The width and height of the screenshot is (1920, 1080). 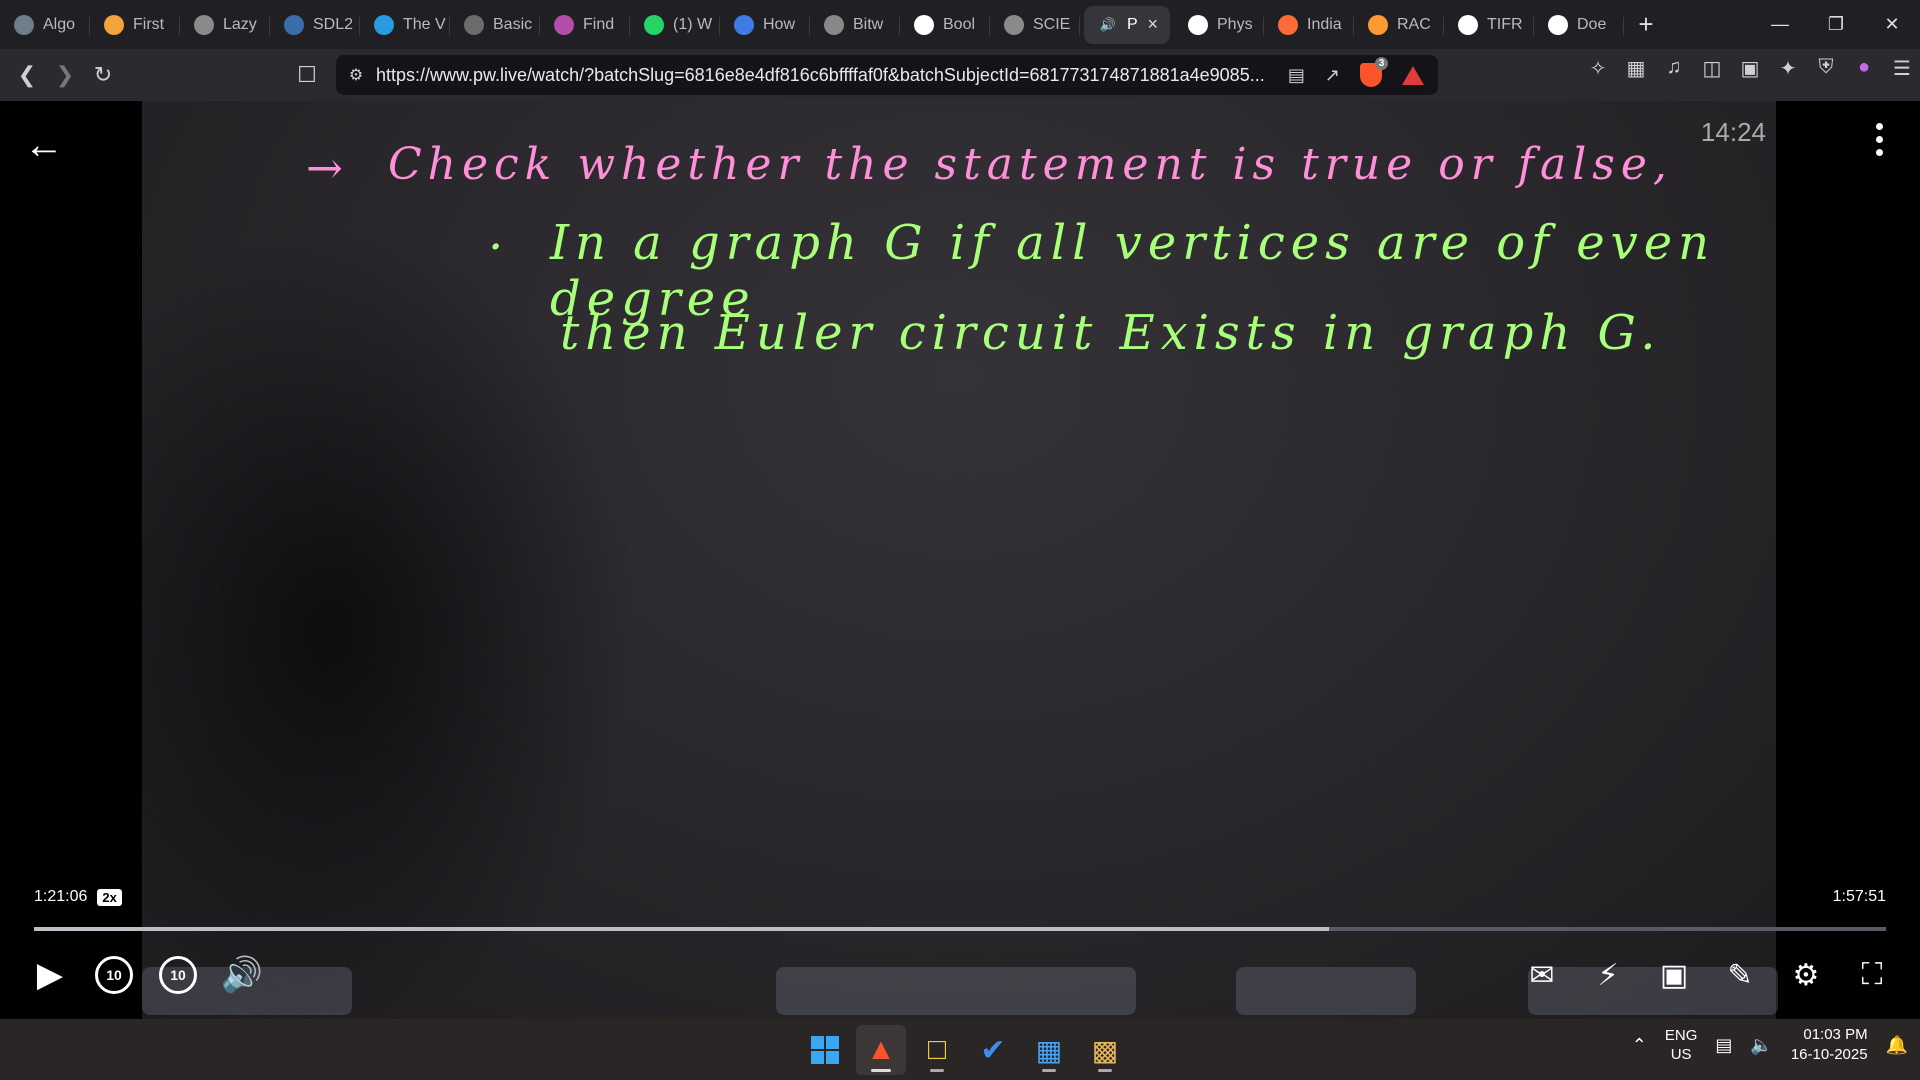 What do you see at coordinates (1881, 139) in the screenshot?
I see `more-options-icon` at bounding box center [1881, 139].